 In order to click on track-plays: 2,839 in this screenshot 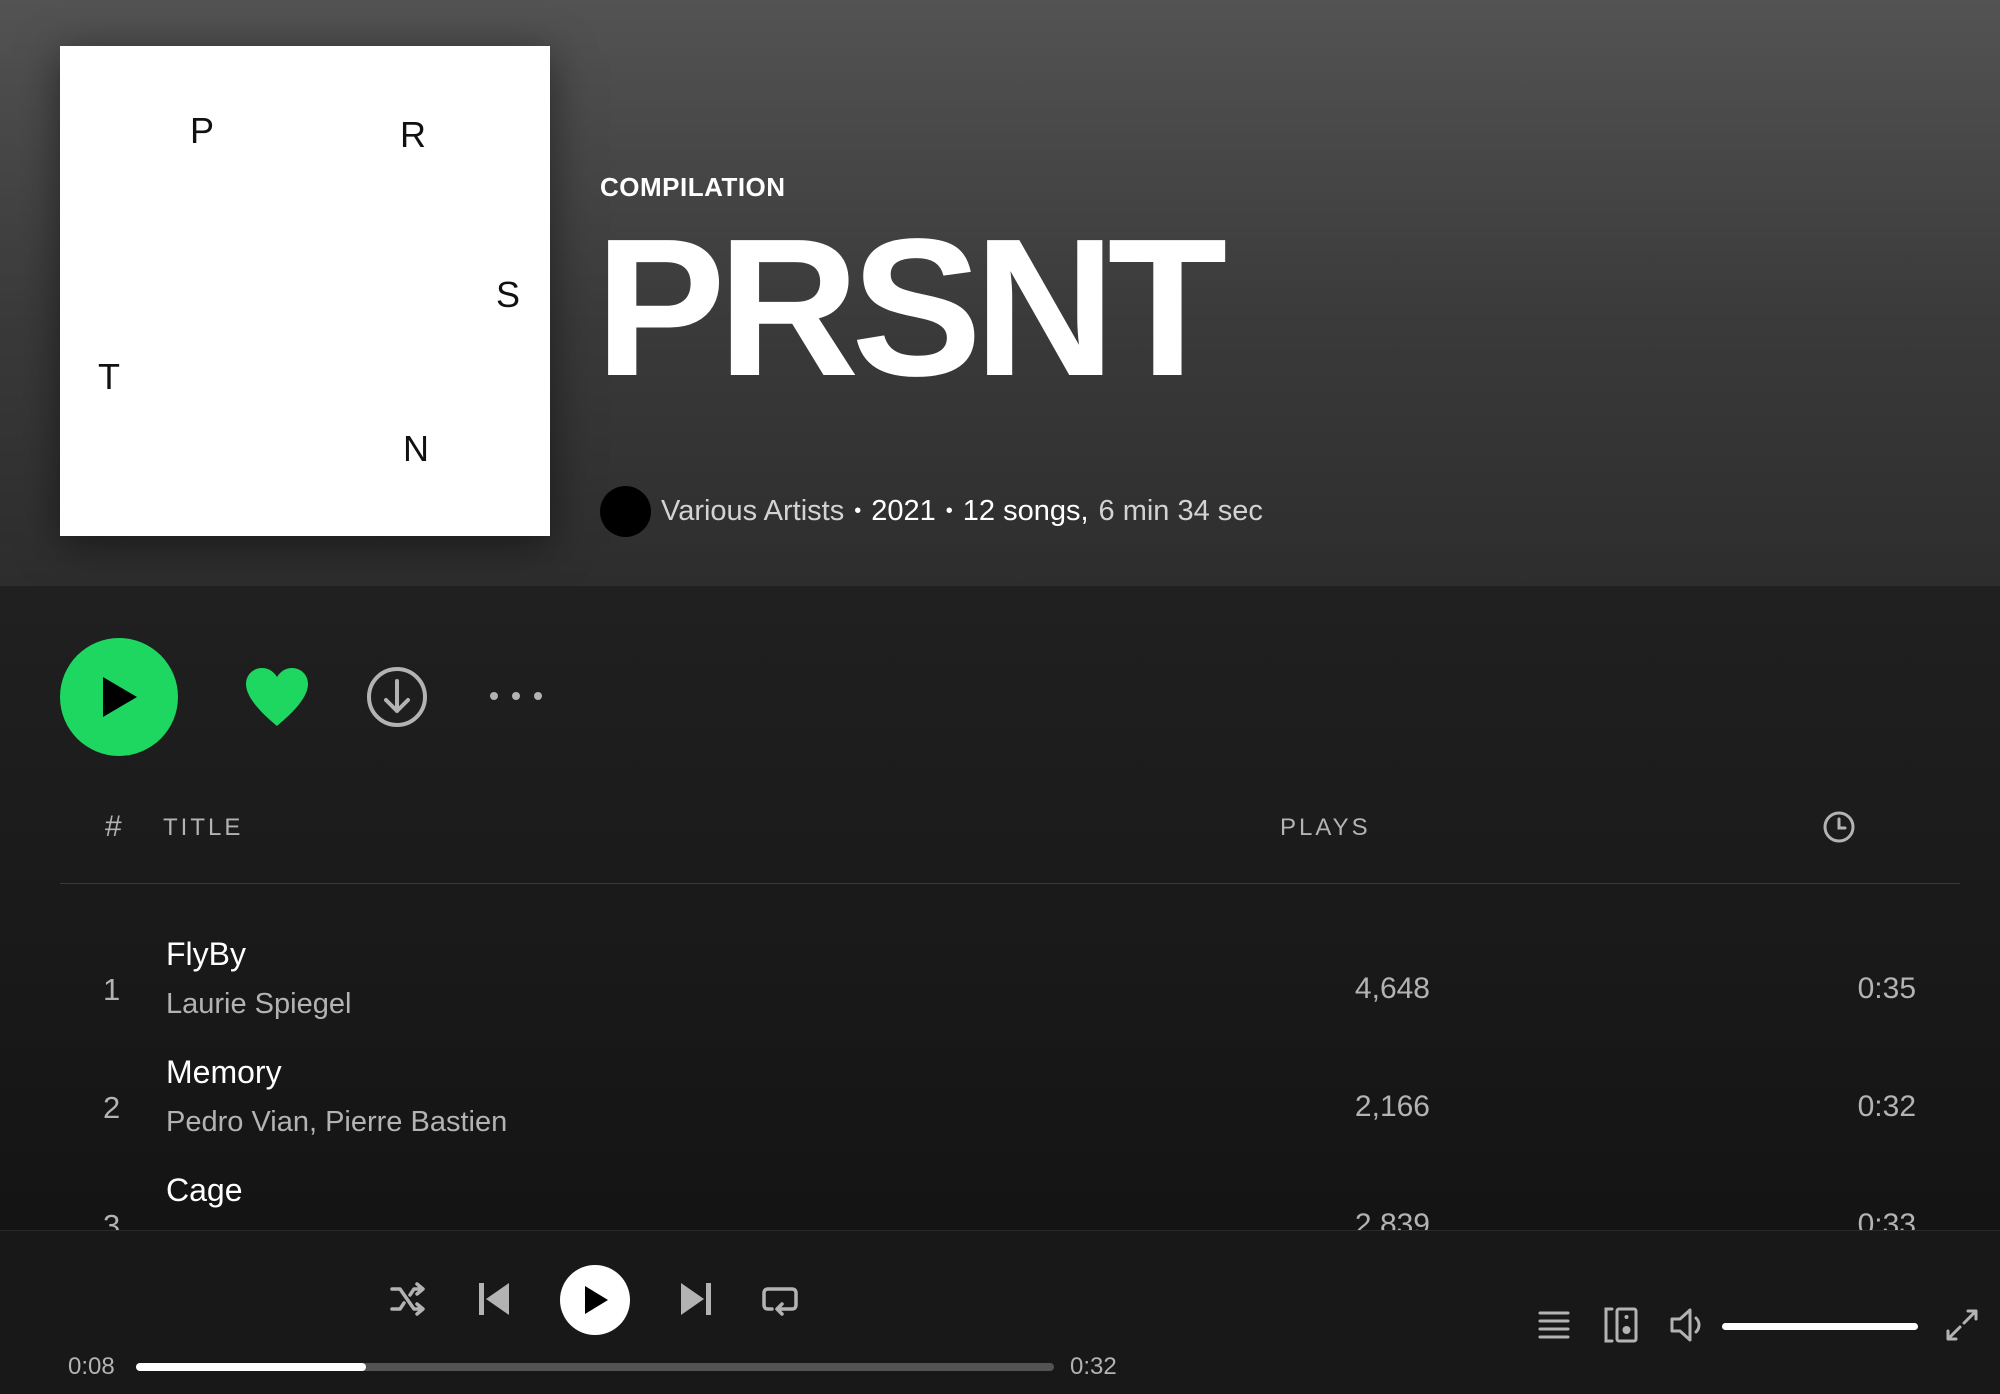, I will do `click(1392, 1219)`.